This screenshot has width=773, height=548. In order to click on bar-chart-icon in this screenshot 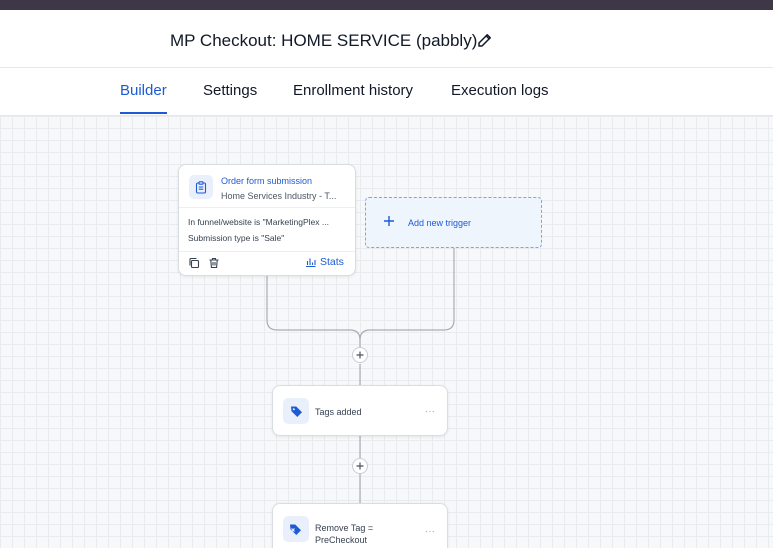, I will do `click(311, 262)`.